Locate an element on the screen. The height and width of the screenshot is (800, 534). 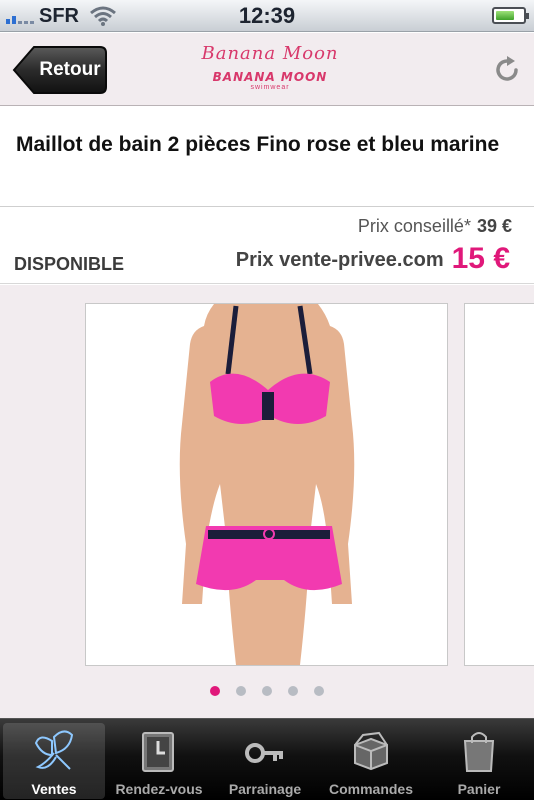
tab-parrainage: Parrainage is located at coordinates (265, 761).